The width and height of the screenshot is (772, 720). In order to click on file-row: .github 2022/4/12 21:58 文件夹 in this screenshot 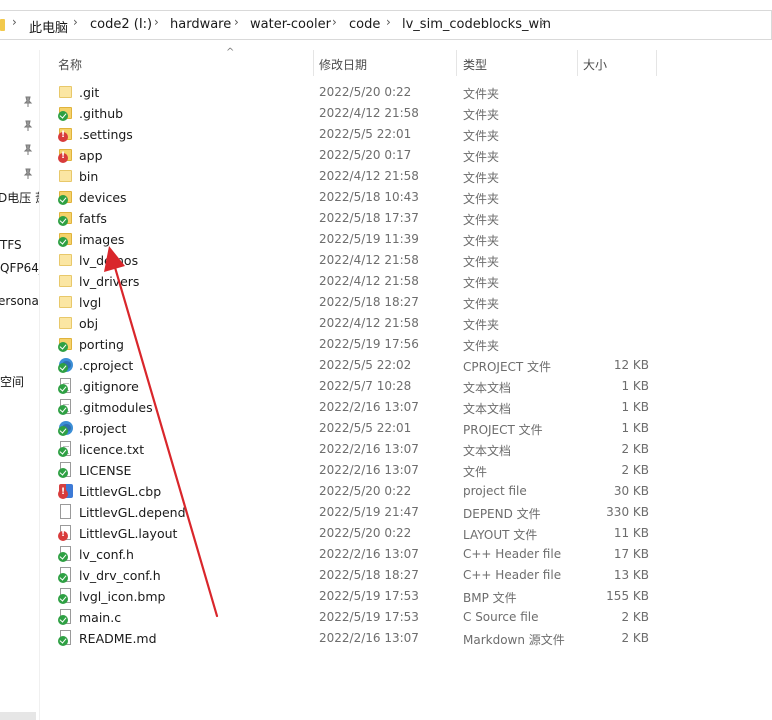, I will do `click(358, 113)`.